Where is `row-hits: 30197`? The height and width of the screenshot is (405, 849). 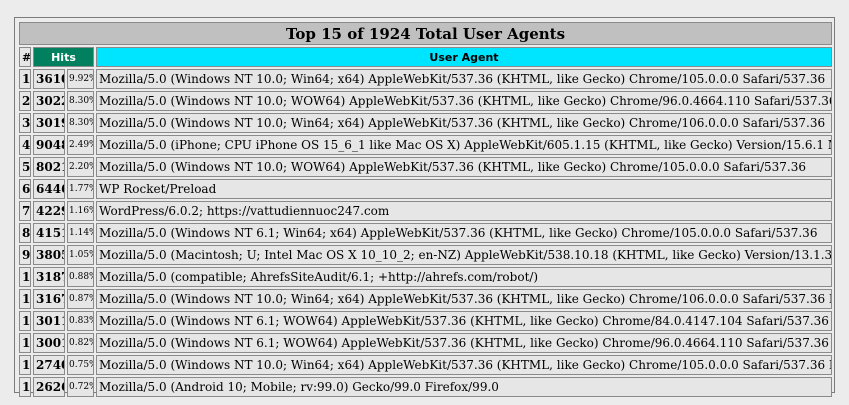
row-hits: 30197 is located at coordinates (49, 123).